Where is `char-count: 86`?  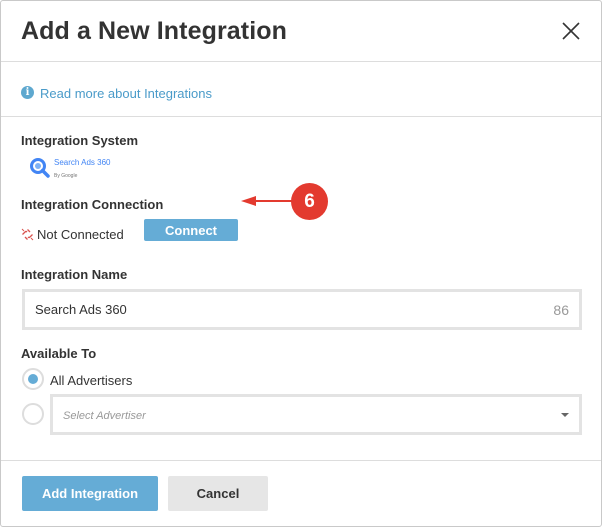
char-count: 86 is located at coordinates (561, 310).